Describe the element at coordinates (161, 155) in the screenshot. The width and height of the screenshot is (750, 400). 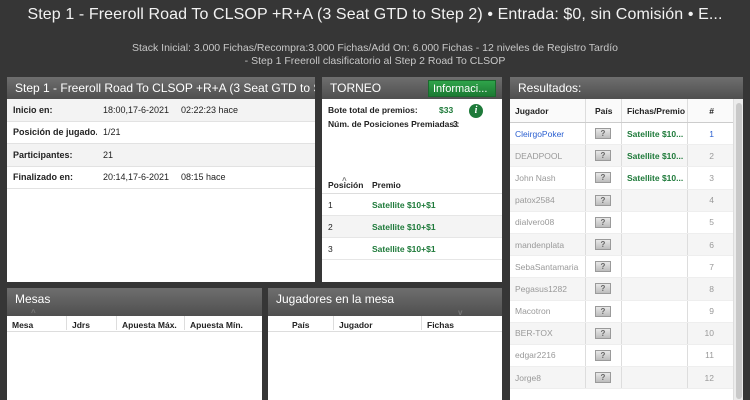
I see `info-row-participants: Participantes: 21` at that location.